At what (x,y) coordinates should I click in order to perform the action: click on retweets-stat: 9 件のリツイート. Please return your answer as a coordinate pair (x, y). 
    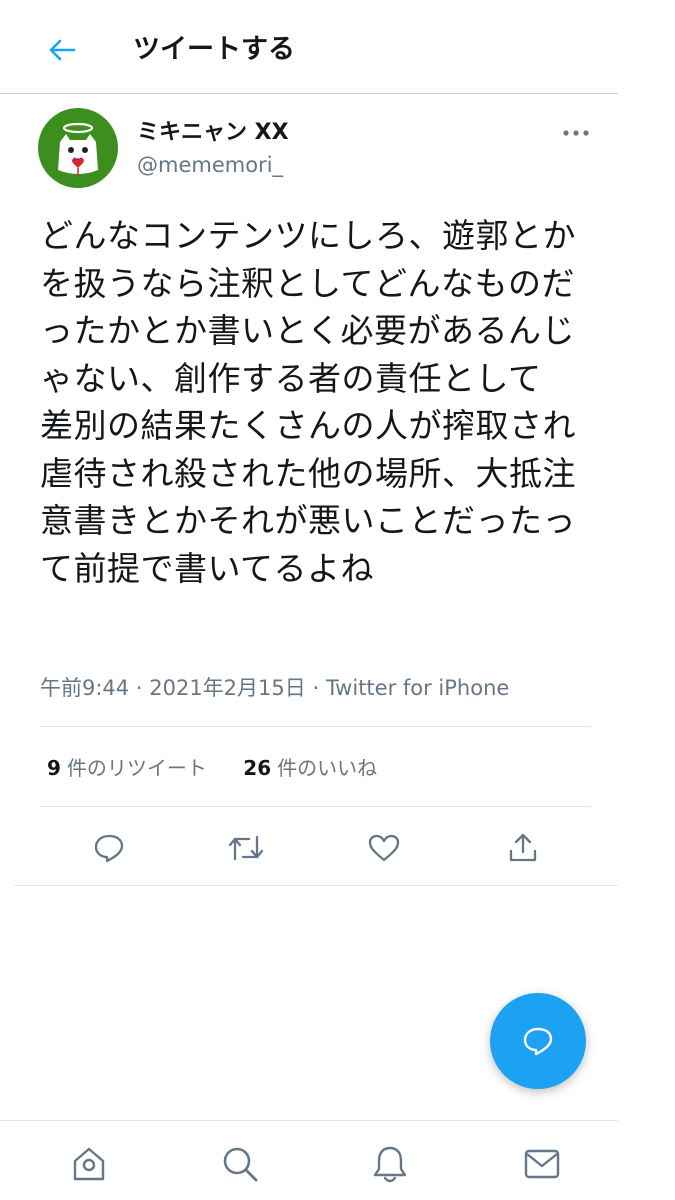
    Looking at the image, I should click on (127, 768).